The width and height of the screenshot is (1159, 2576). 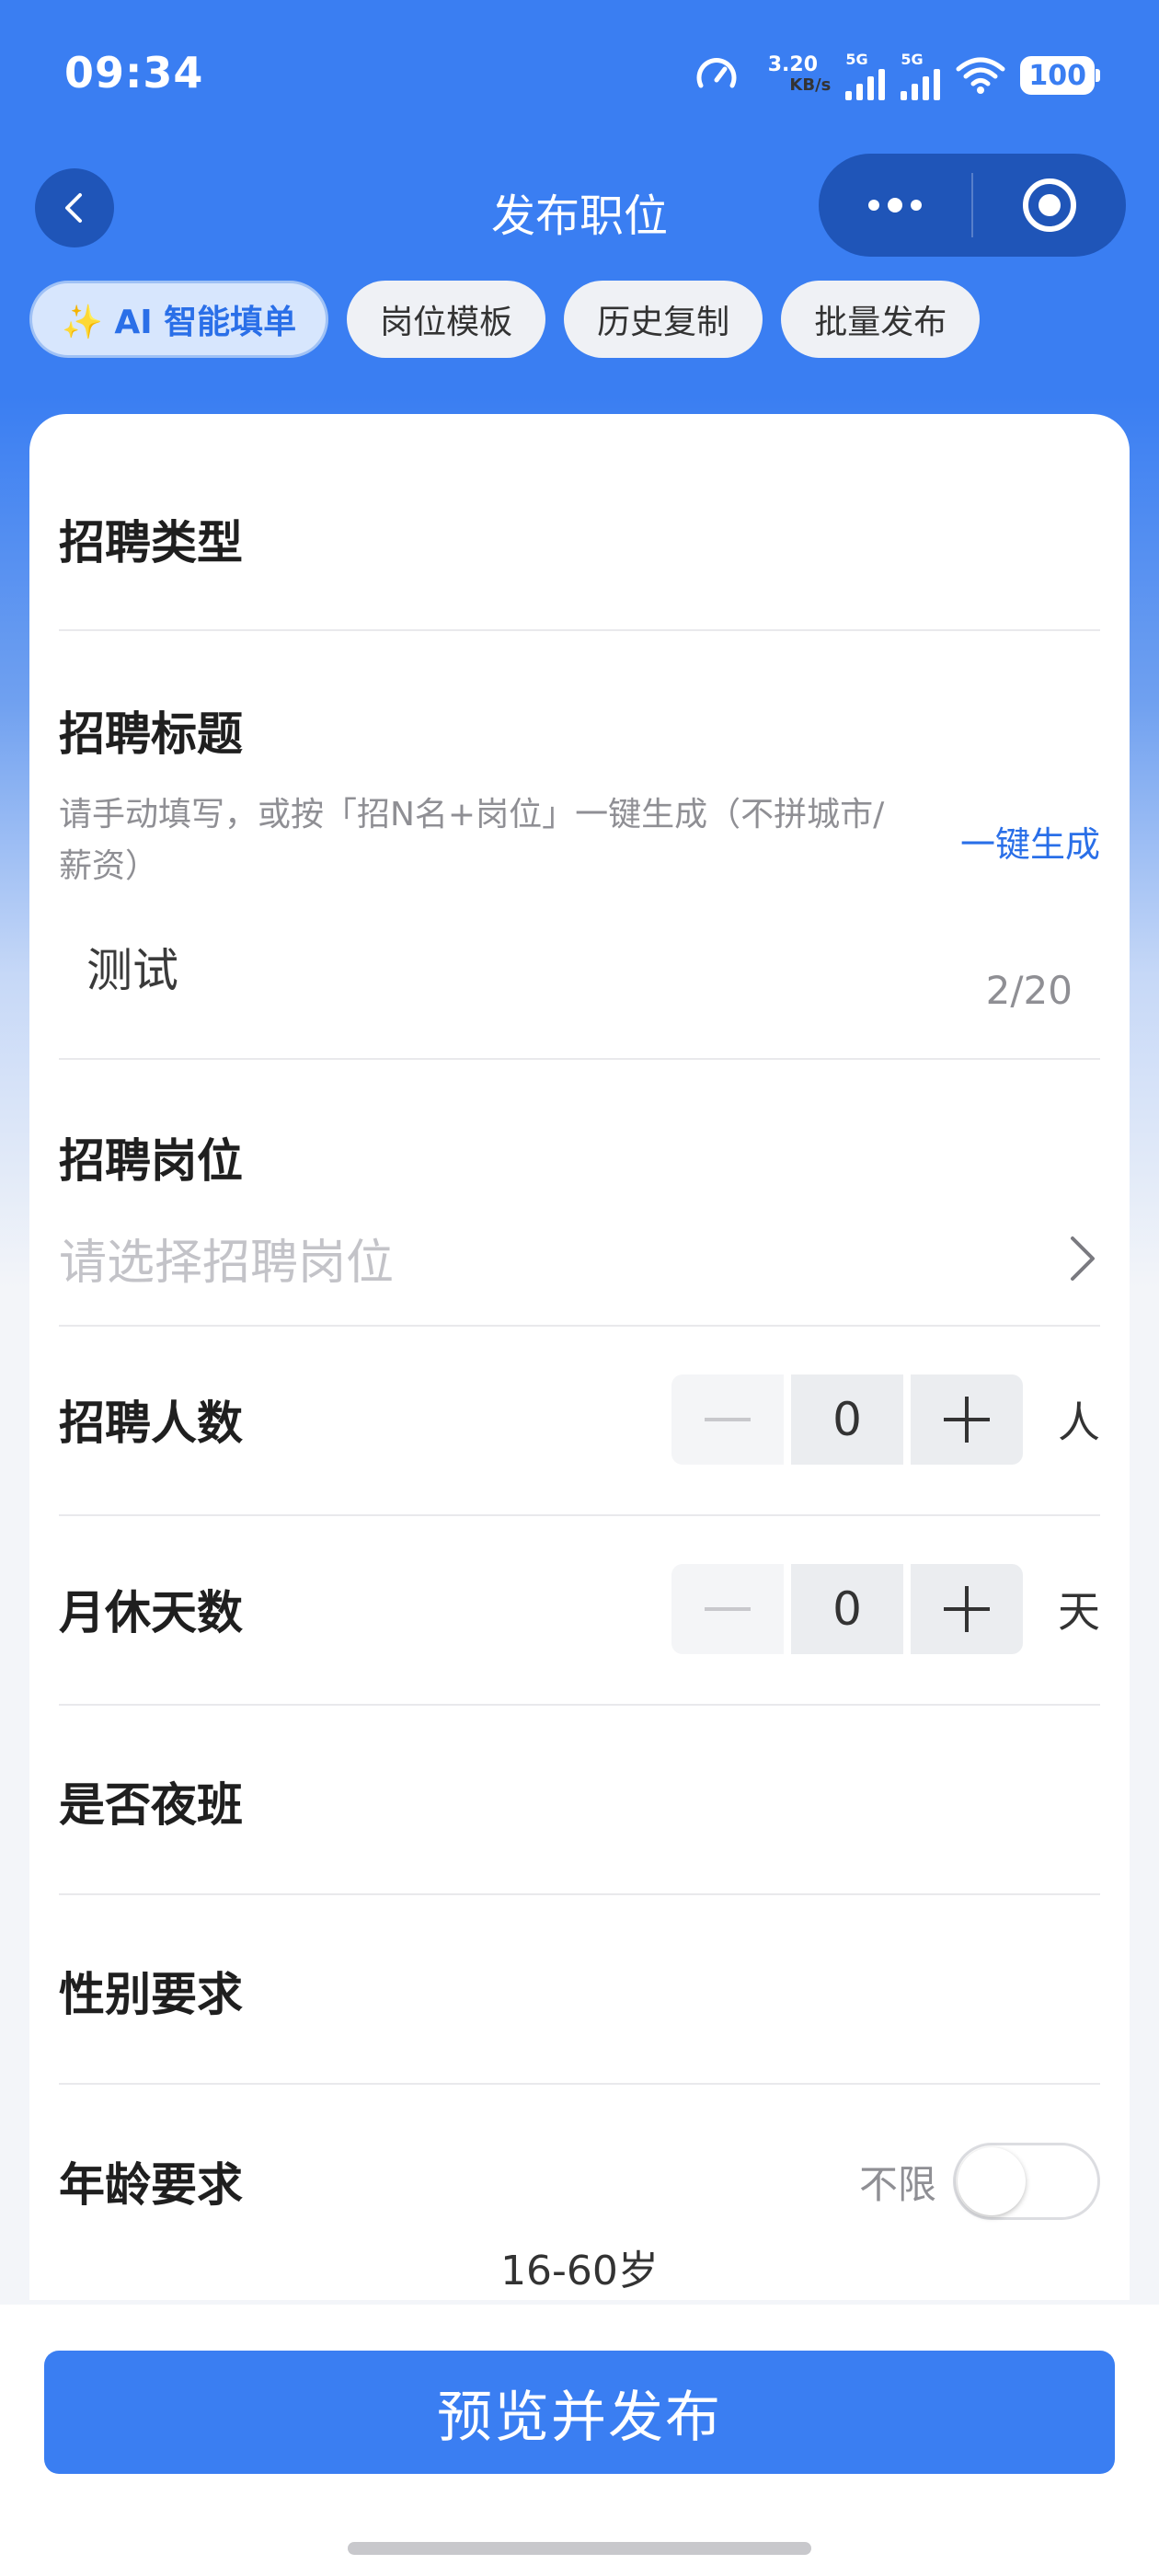 I want to click on signal-1-tag: 5G, so click(x=856, y=59).